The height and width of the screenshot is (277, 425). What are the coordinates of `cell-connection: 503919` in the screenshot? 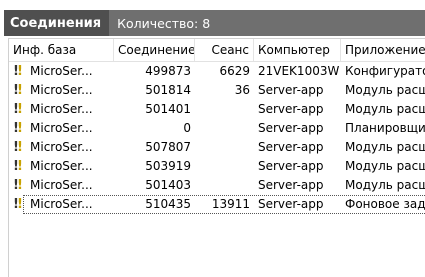 It's located at (168, 166).